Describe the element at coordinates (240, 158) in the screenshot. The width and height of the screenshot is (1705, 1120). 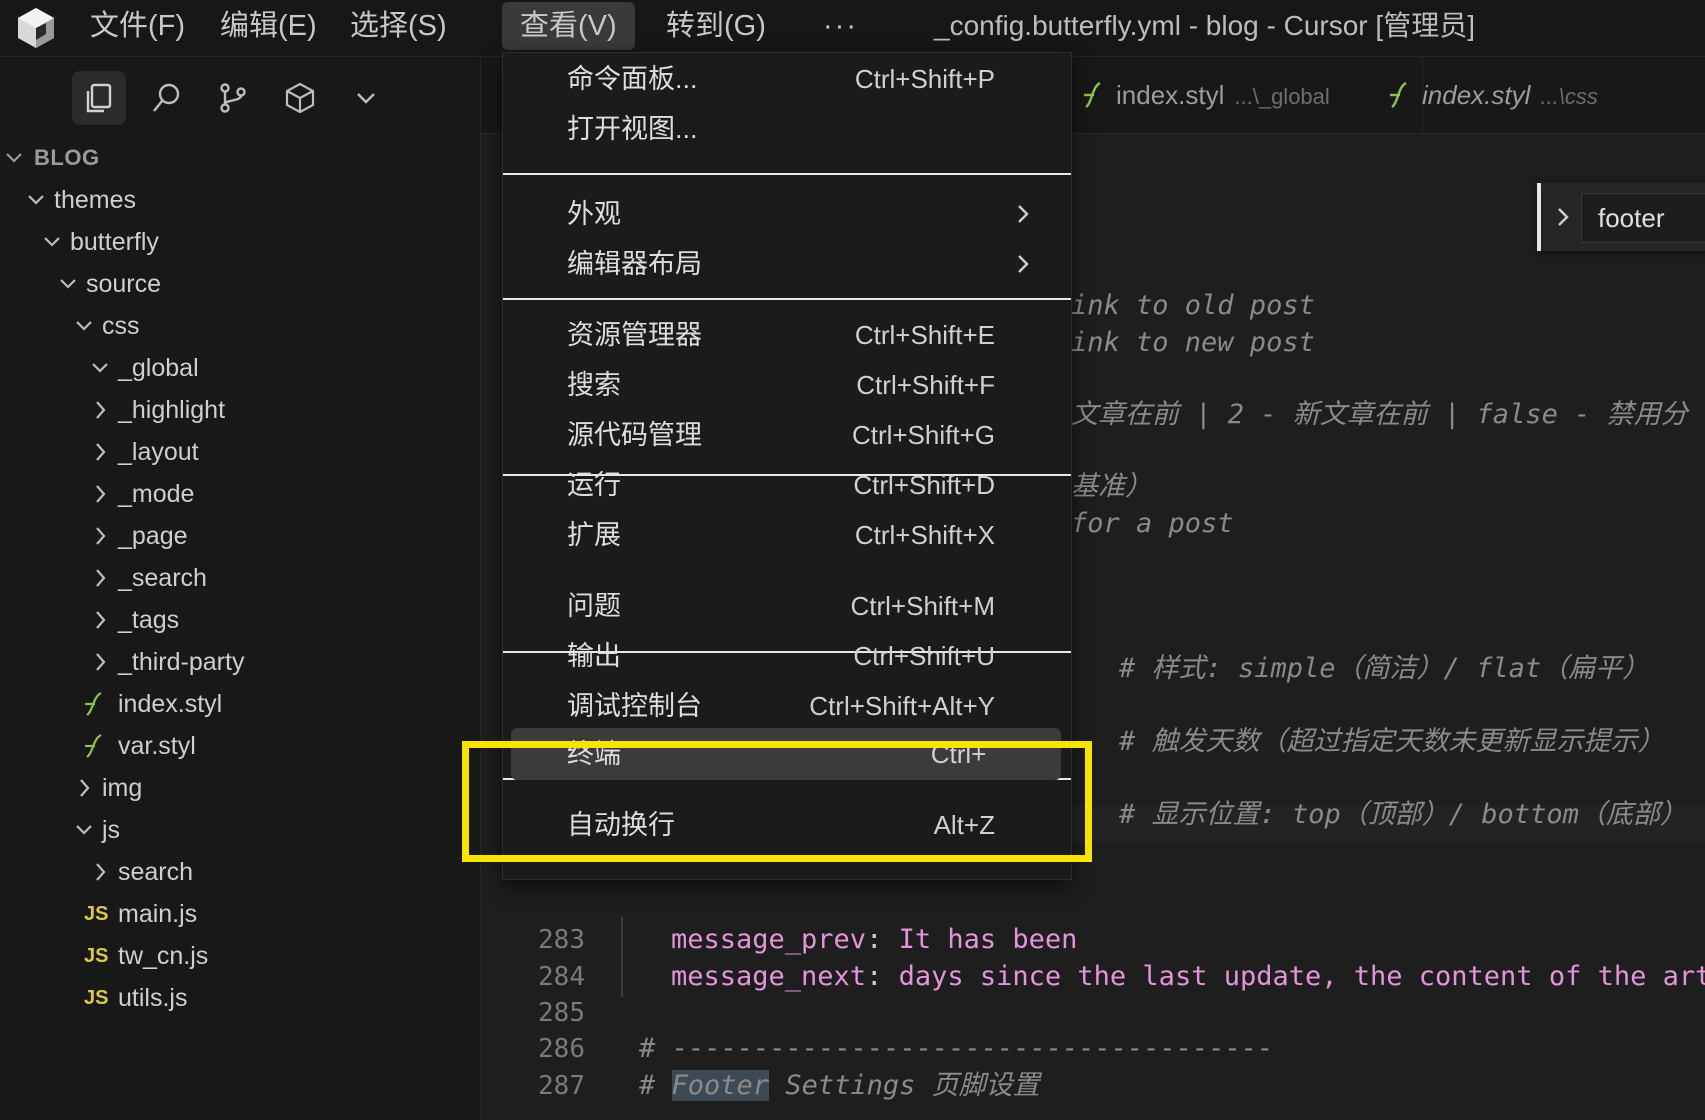
I see `explorer-root: BLOG` at that location.